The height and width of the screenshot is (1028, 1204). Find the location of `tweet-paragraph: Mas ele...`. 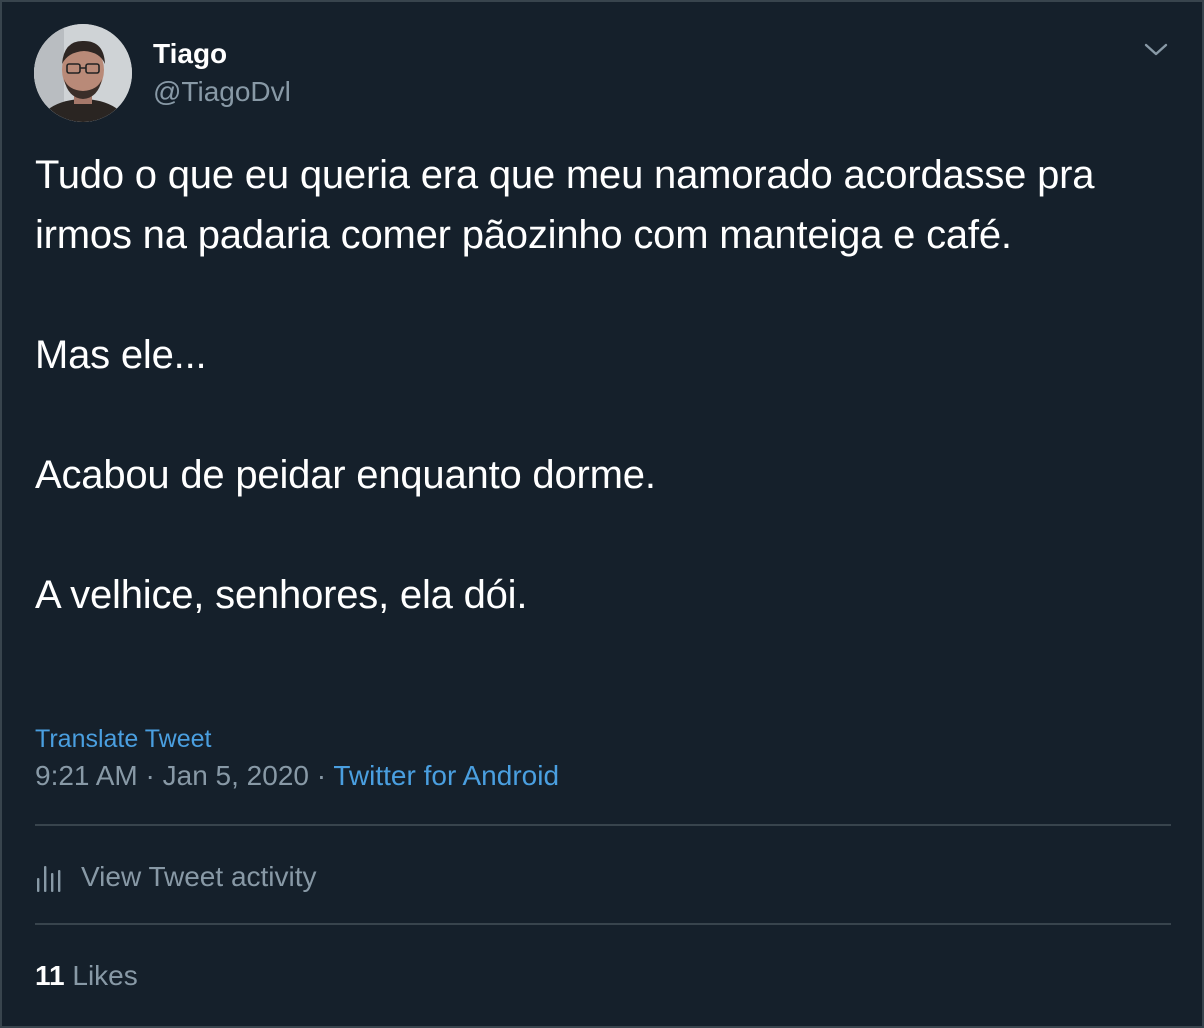

tweet-paragraph: Mas ele... is located at coordinates (121, 355).